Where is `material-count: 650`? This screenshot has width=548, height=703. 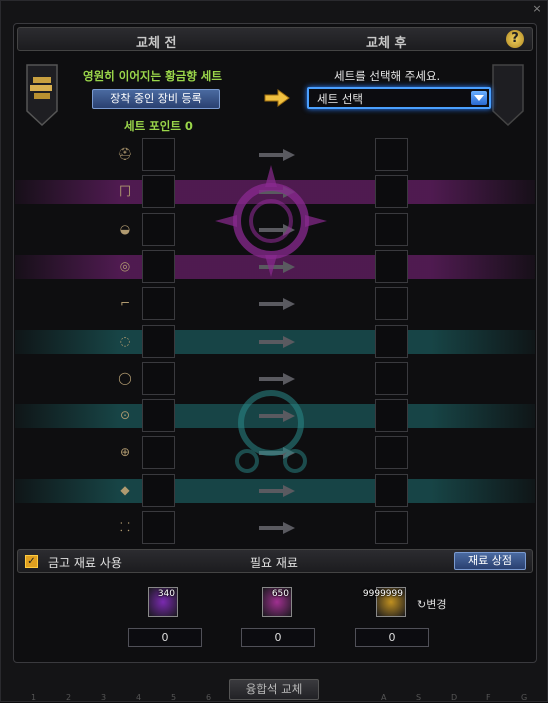 material-count: 650 is located at coordinates (280, 594).